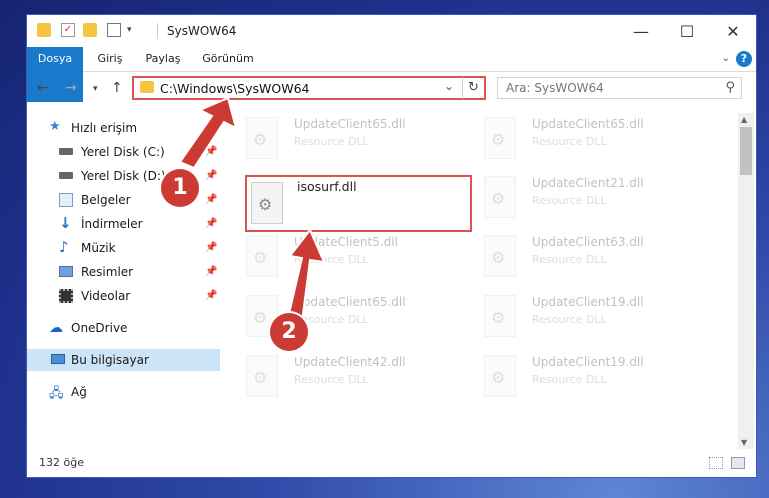 The height and width of the screenshot is (498, 769). What do you see at coordinates (180, 188) in the screenshot?
I see `callout-badge-1: 1` at bounding box center [180, 188].